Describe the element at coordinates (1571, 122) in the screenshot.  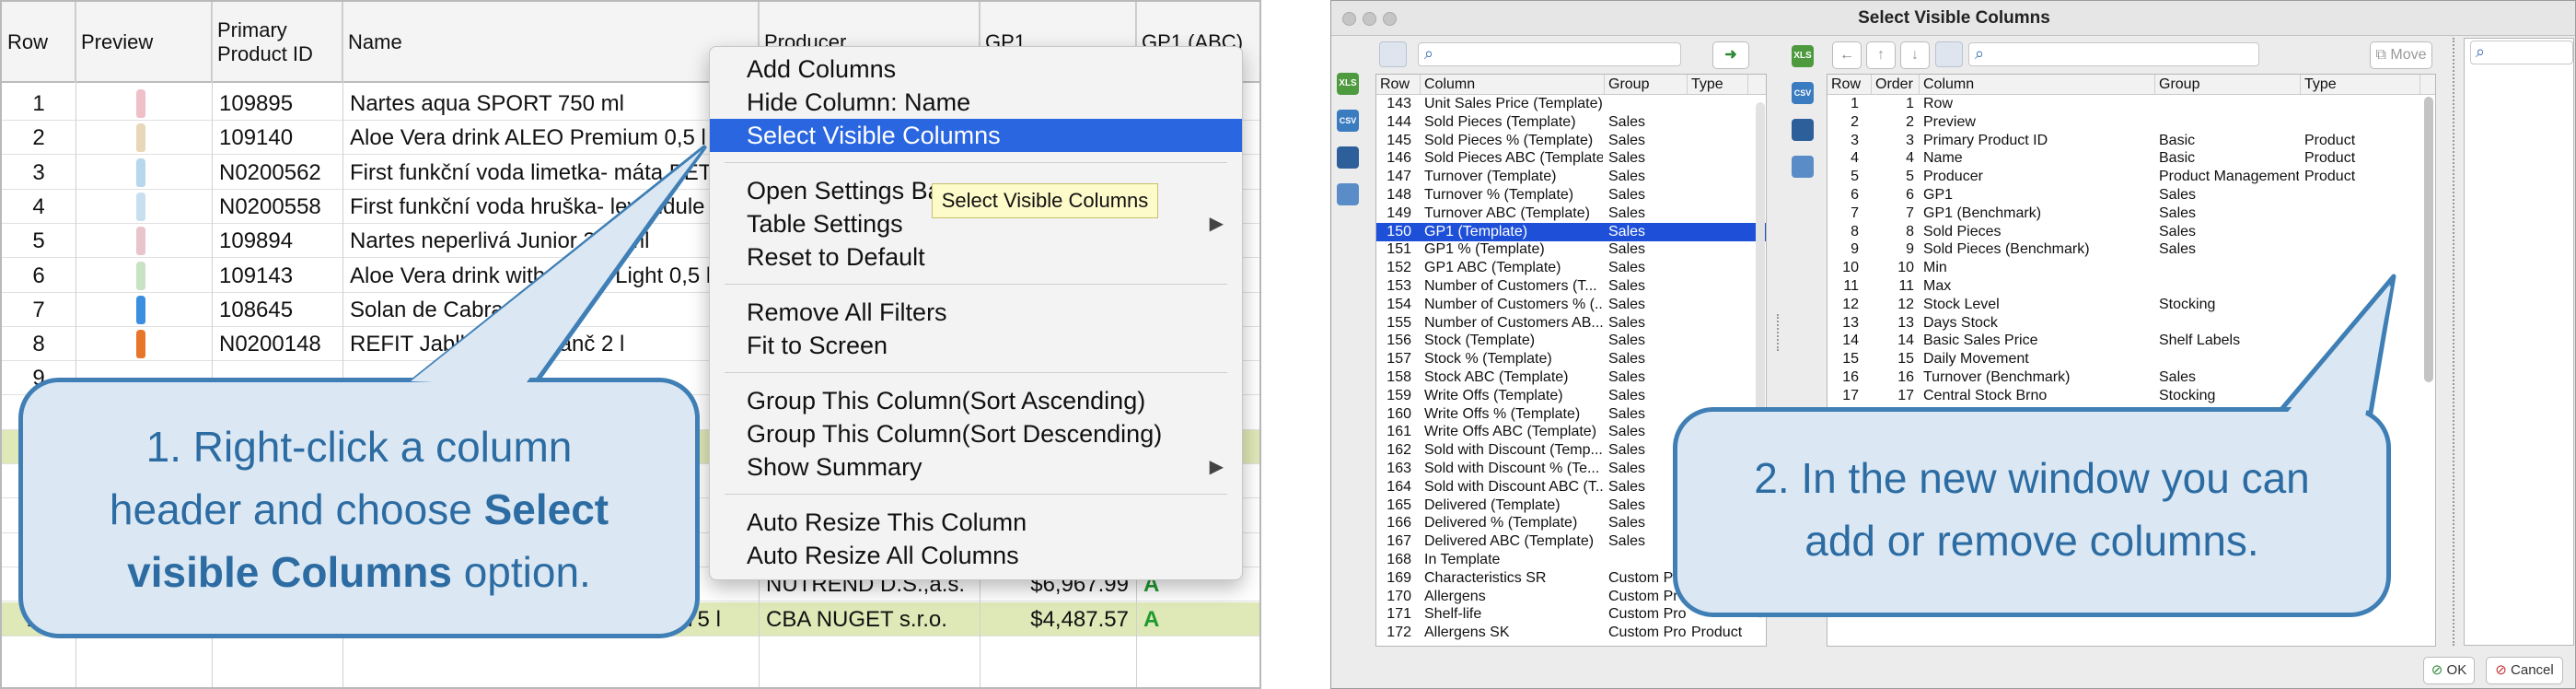
I see `available-column-row: 144 Sold Pieces (Template) Sales` at that location.